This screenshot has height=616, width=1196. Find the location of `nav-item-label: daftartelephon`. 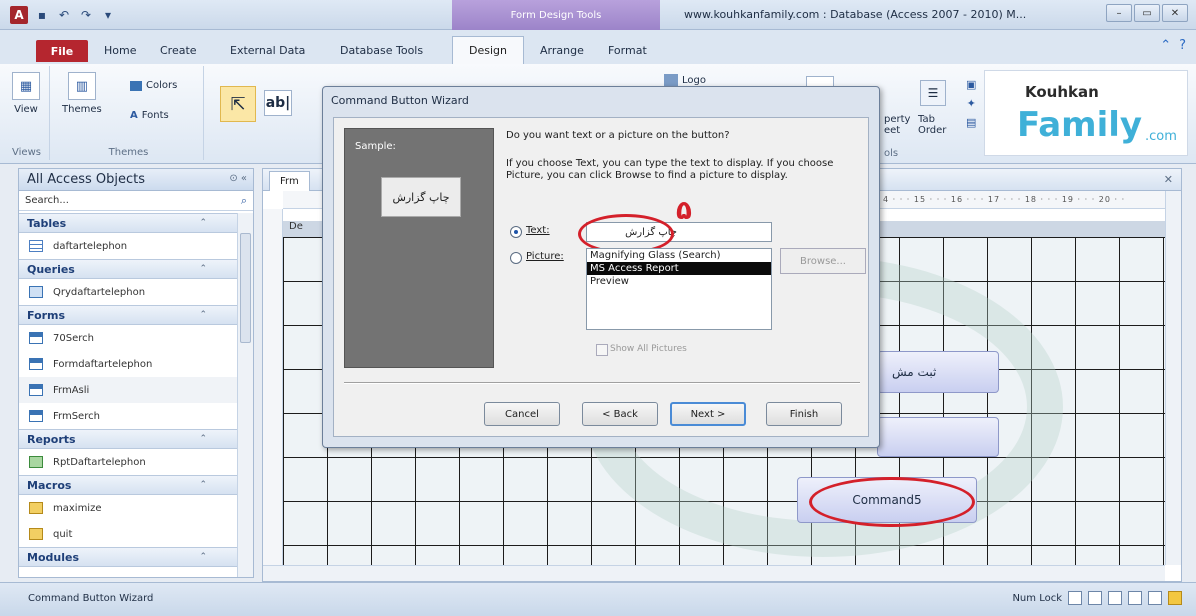

nav-item-label: daftartelephon is located at coordinates (90, 246).